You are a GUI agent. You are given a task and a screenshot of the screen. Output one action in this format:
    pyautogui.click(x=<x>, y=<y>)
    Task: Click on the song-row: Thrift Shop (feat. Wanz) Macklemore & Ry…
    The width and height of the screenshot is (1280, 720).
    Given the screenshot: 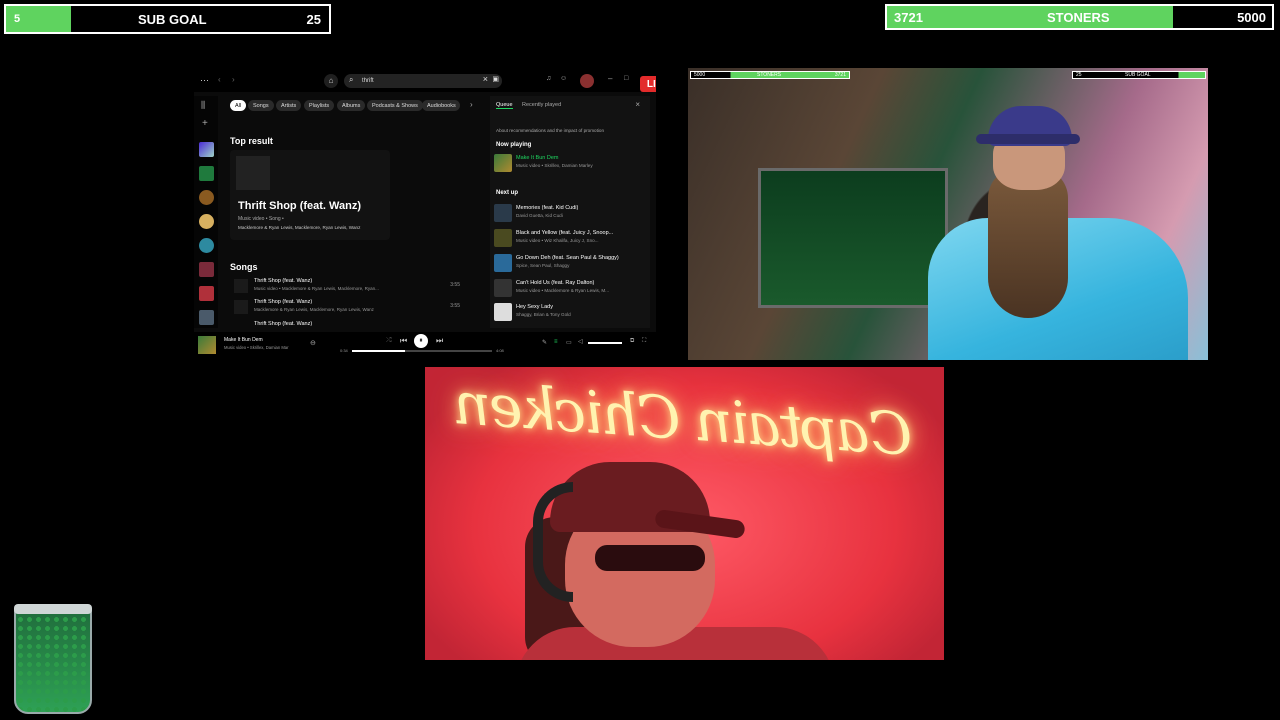 What is the action you would take?
    pyautogui.click(x=347, y=307)
    